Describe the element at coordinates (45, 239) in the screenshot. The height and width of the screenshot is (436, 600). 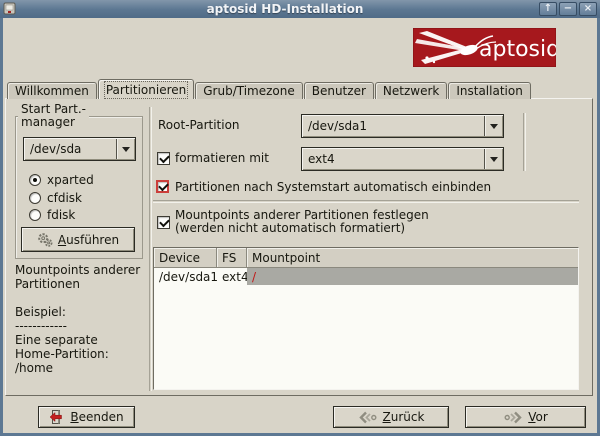
I see `gears-icon` at that location.